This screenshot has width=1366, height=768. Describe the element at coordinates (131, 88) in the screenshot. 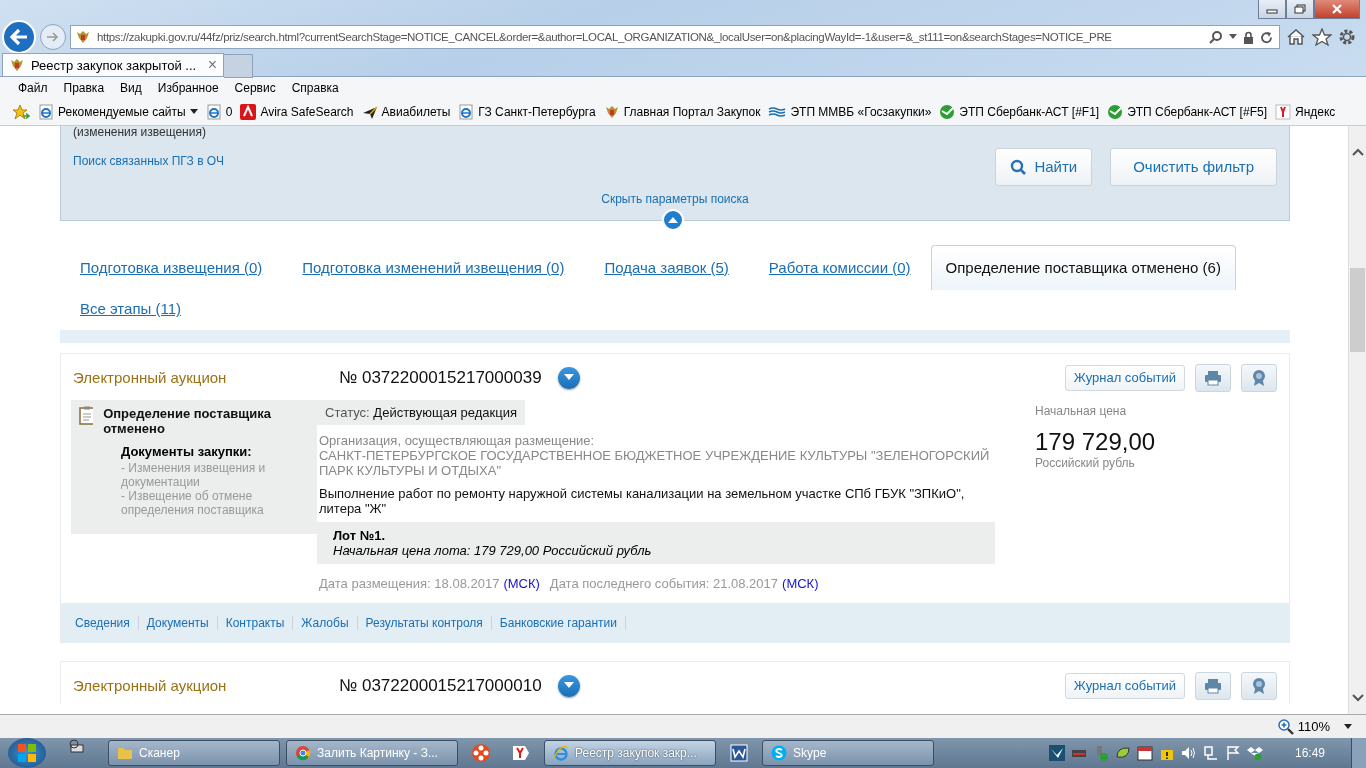

I see `menu-item: Вид` at that location.